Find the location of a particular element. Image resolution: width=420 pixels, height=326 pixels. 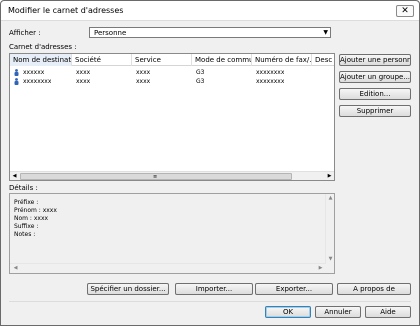

column-header-service: Service is located at coordinates (162, 60).